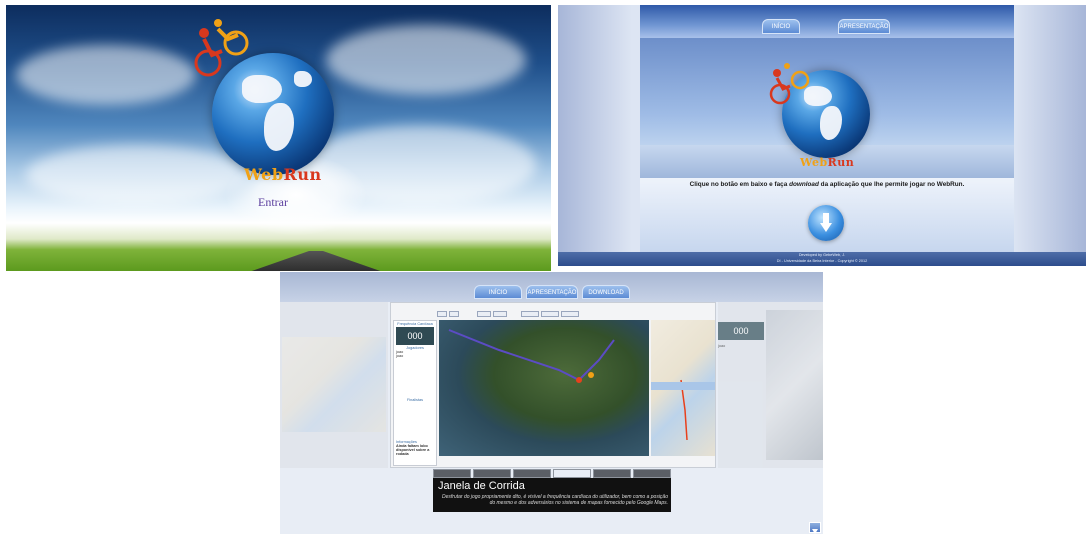 This screenshot has height=534, width=1086. I want to click on heart-rate-label: Frequência Cardíaca, so click(415, 324).